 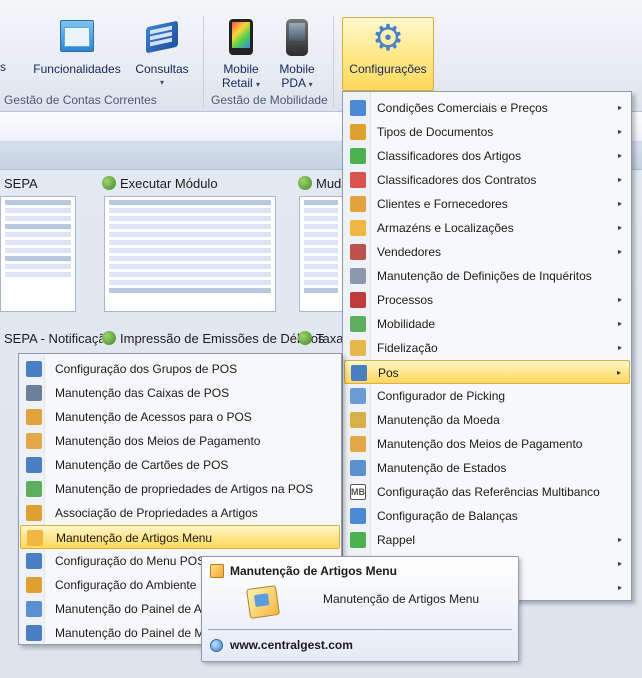 What do you see at coordinates (77, 69) in the screenshot?
I see `funcionalidades-label: Funcionalidades` at bounding box center [77, 69].